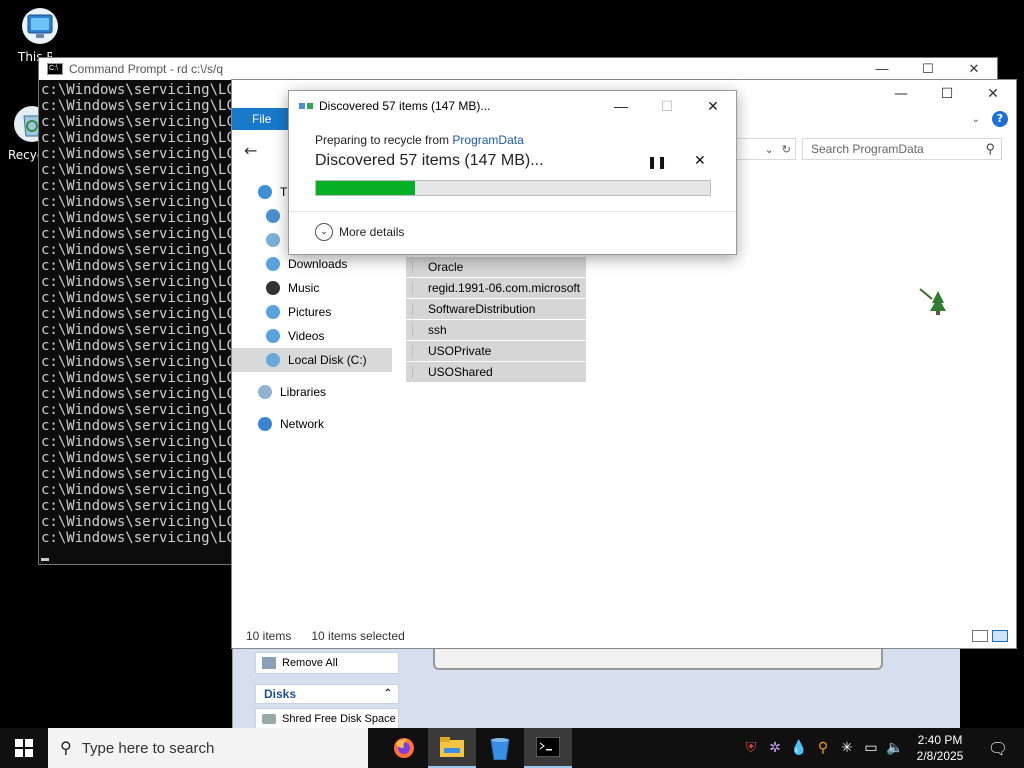  I want to click on more-details-button: ⌄ More details, so click(359, 232).